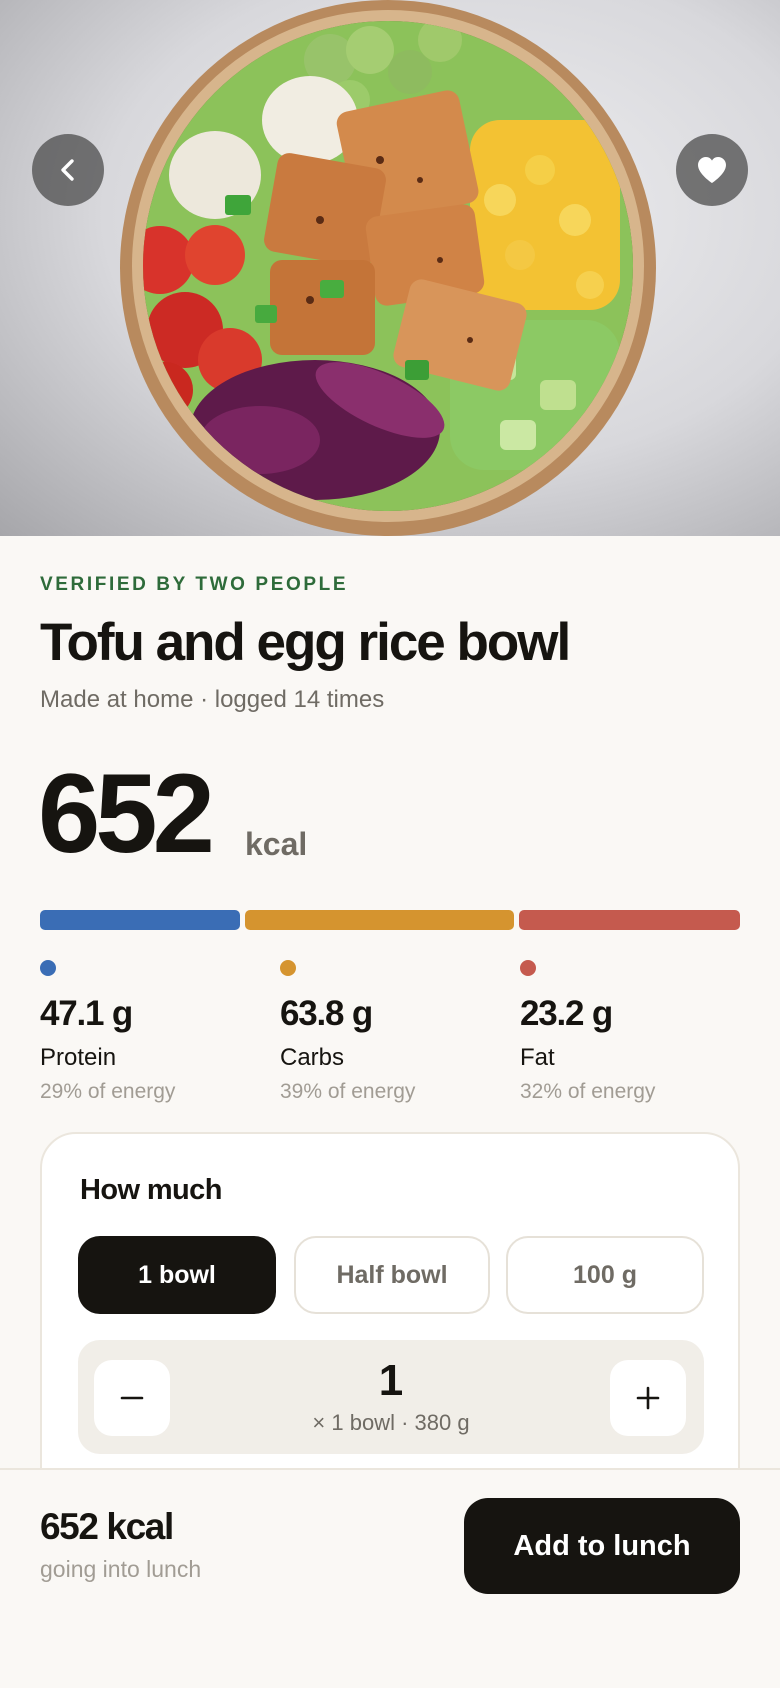  I want to click on meal-subtitle: Made at home · logged 14 times, so click(212, 699).